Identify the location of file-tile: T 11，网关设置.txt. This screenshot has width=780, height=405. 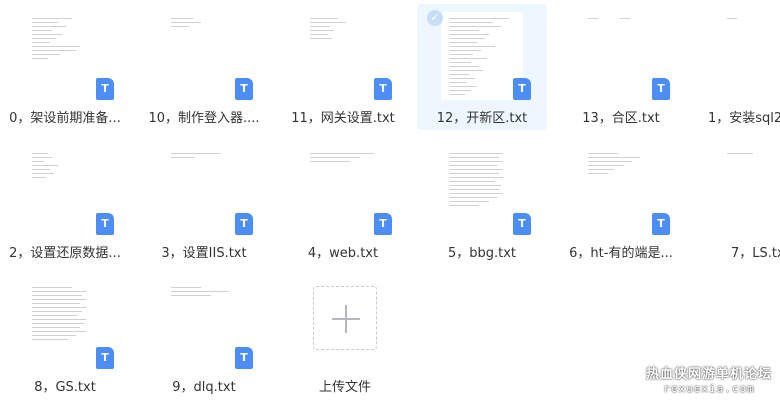
(343, 67).